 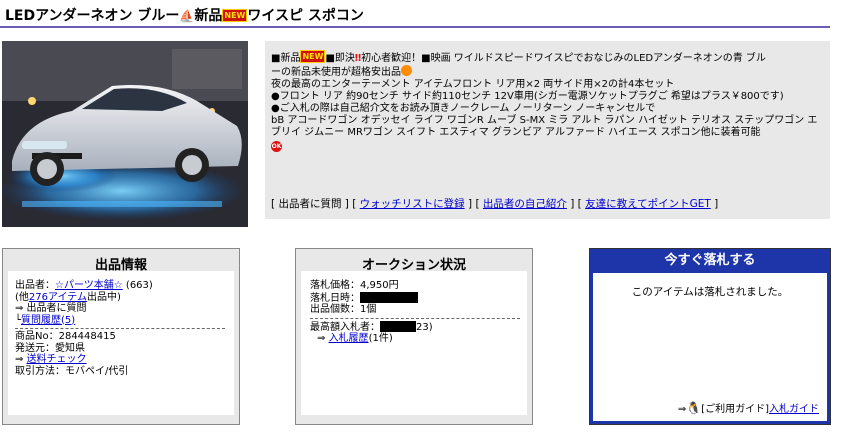 I want to click on buy-now-panel: 今すぐ落札する このアイテムは落札されました。 ⇒🐧[ご利用ガイド]入札ガイド, so click(x=710, y=336).